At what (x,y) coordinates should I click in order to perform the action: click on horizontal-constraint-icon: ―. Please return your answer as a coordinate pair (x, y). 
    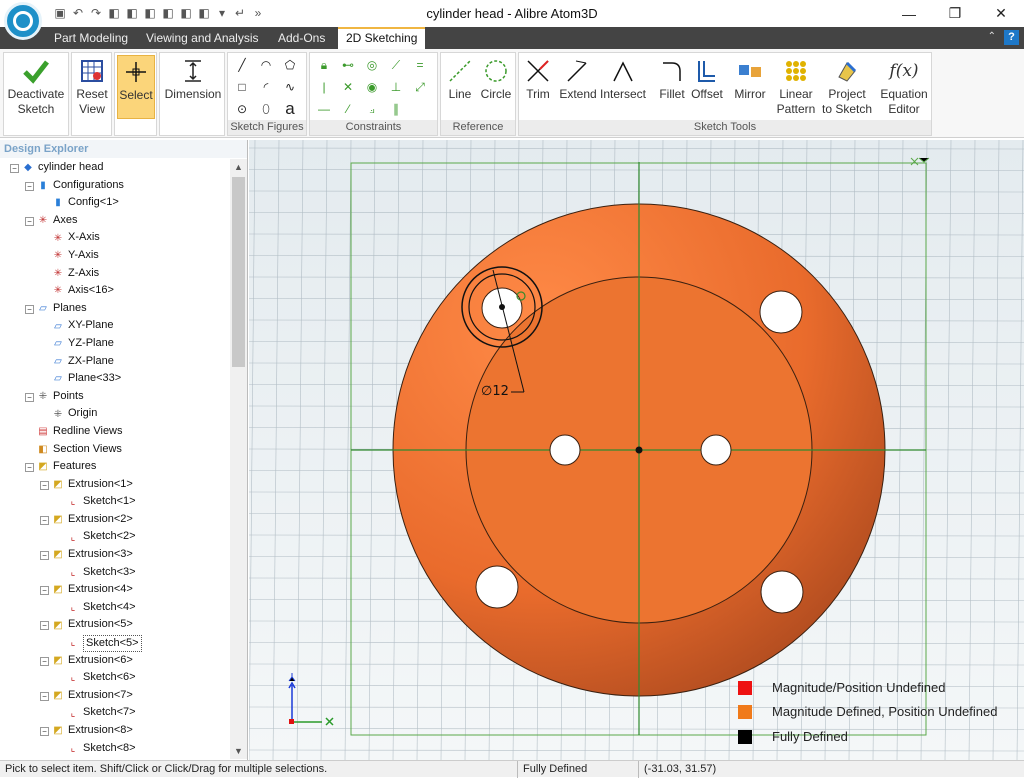
    Looking at the image, I should click on (324, 109).